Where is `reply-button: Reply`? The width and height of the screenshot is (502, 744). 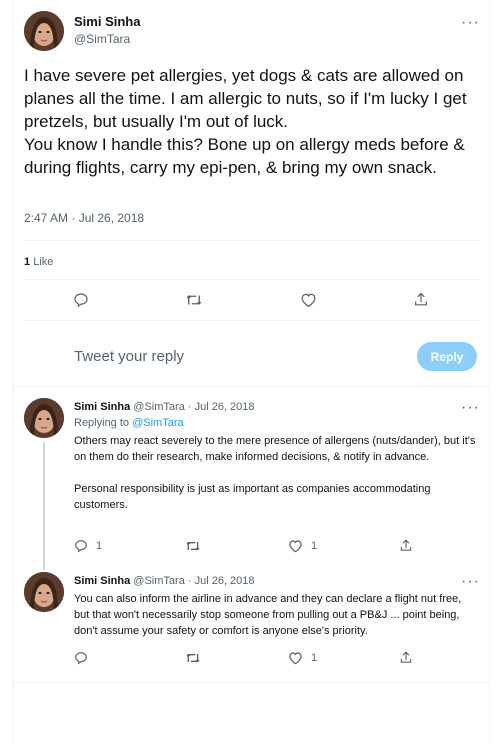 reply-button: Reply is located at coordinates (447, 356).